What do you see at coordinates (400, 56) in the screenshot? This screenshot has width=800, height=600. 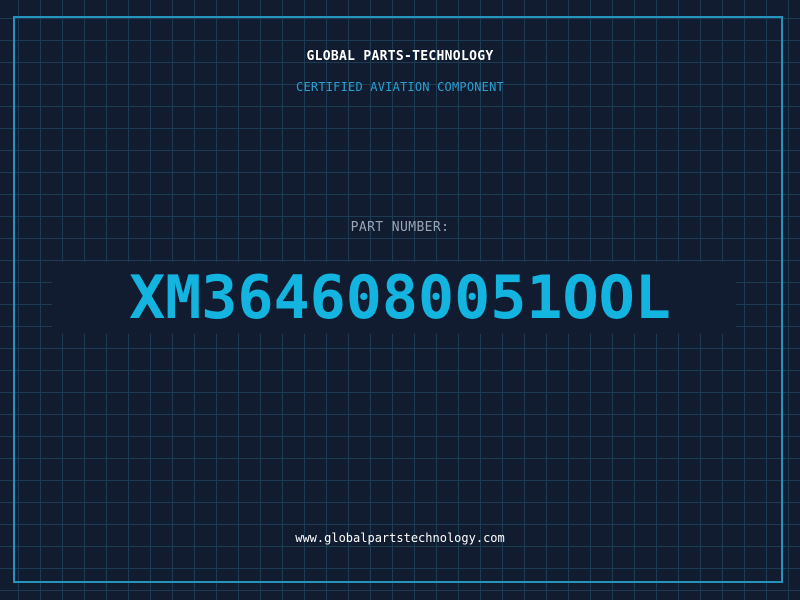 I see `brand-name: GLOBAL PARTS-TECHNOLOGY` at bounding box center [400, 56].